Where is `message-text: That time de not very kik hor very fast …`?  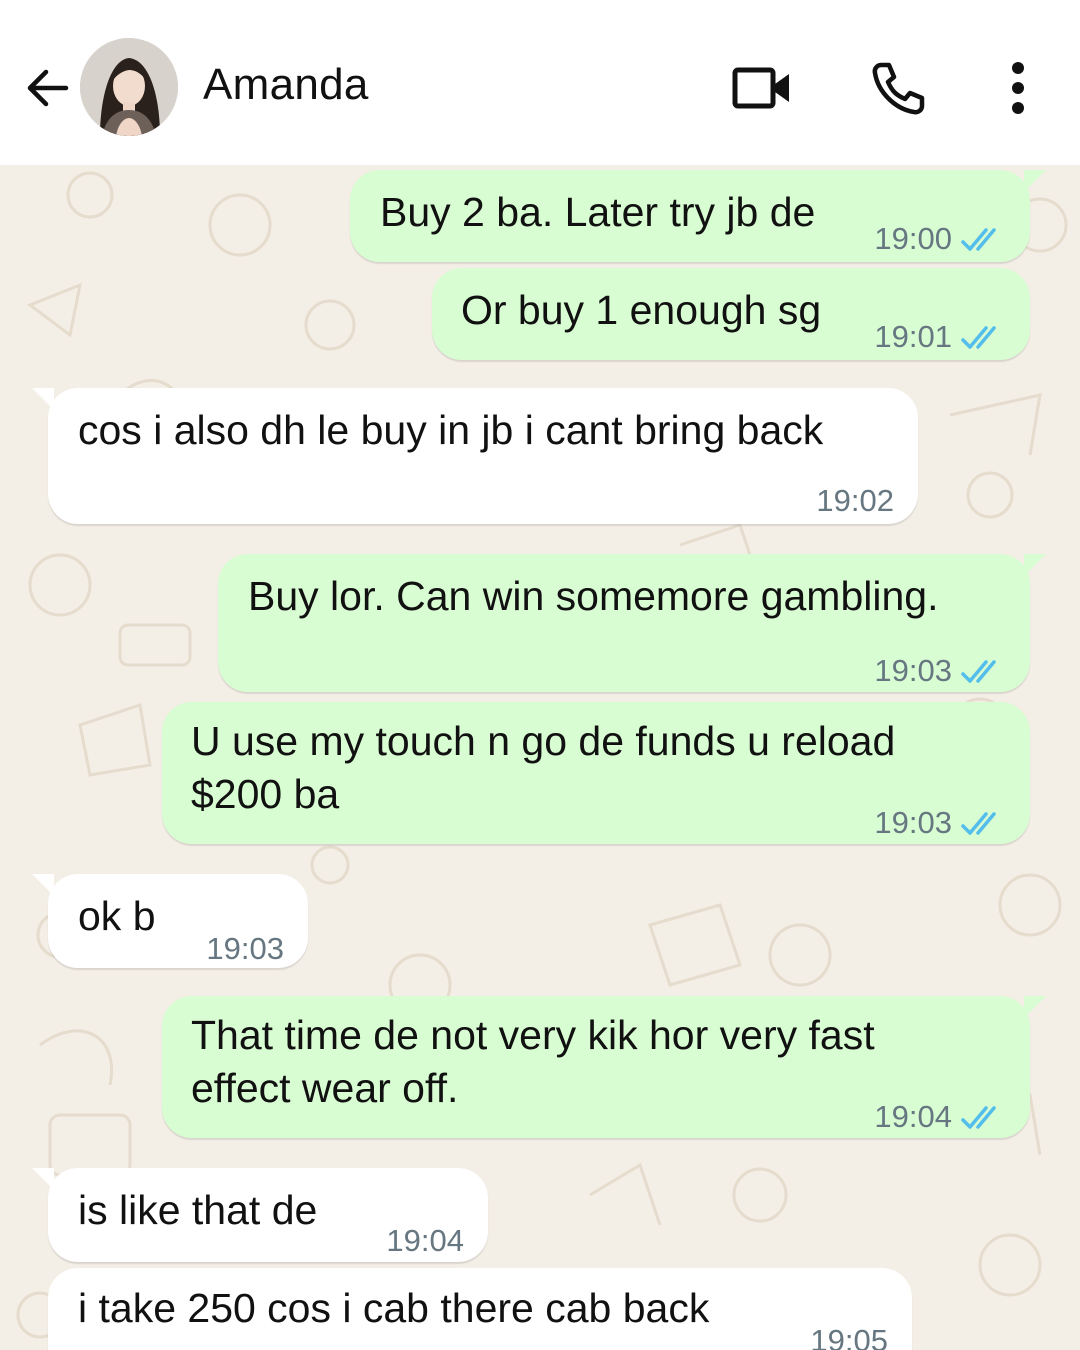
message-text: That time de not very kik hor very fast … is located at coordinates (533, 1061).